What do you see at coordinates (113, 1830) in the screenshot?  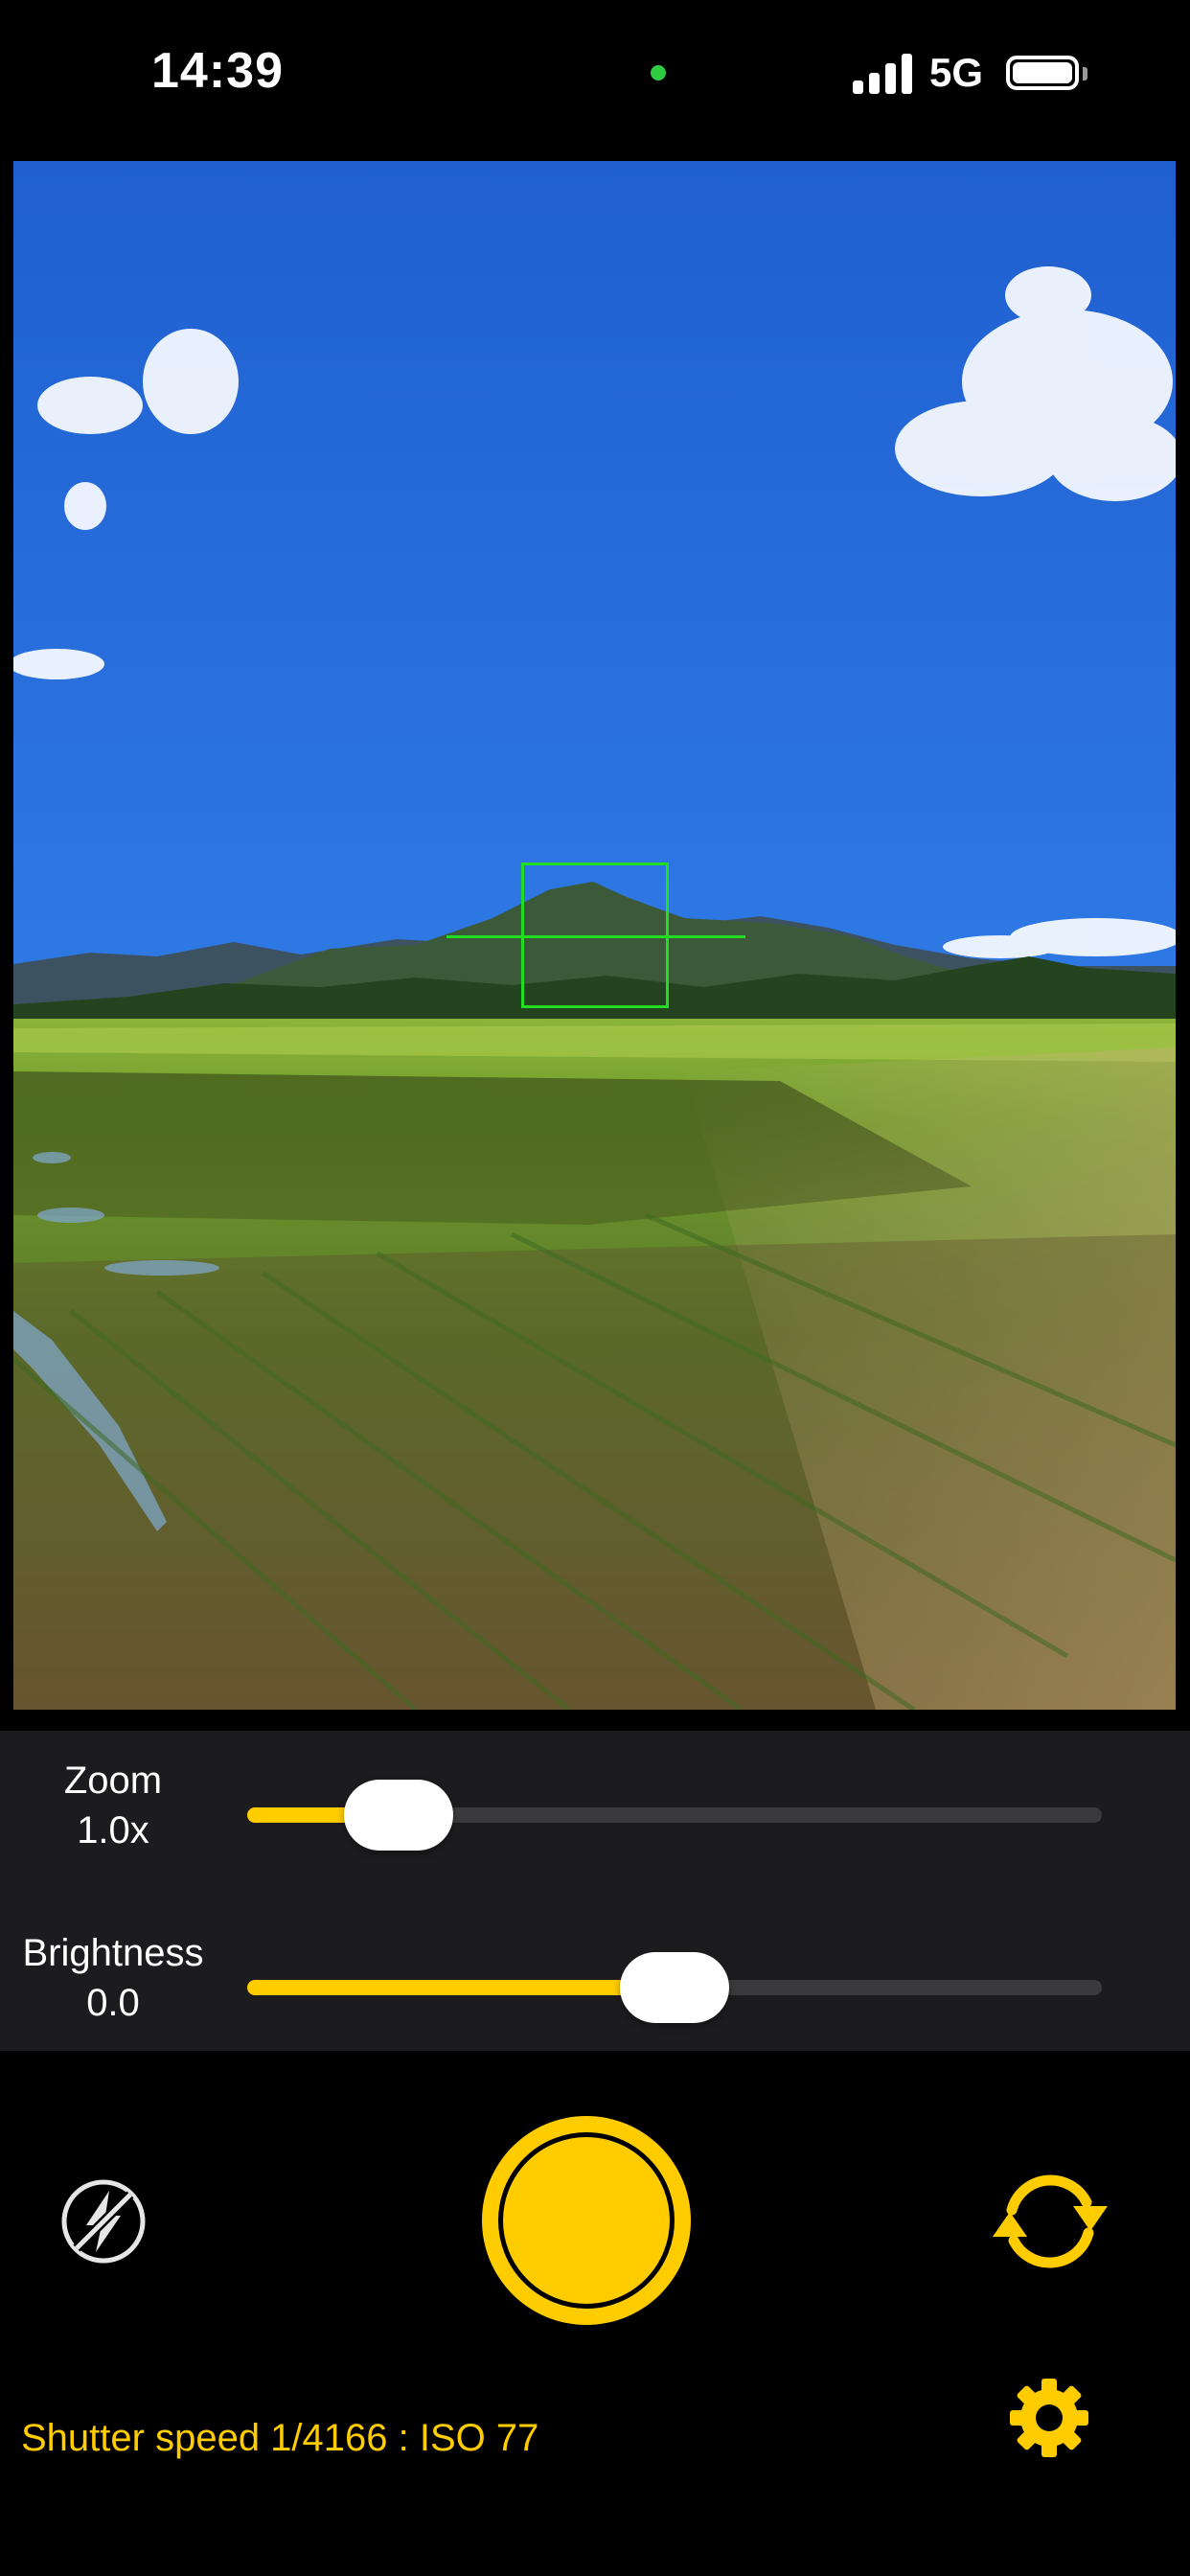 I see `zoom-value: 1.0x` at bounding box center [113, 1830].